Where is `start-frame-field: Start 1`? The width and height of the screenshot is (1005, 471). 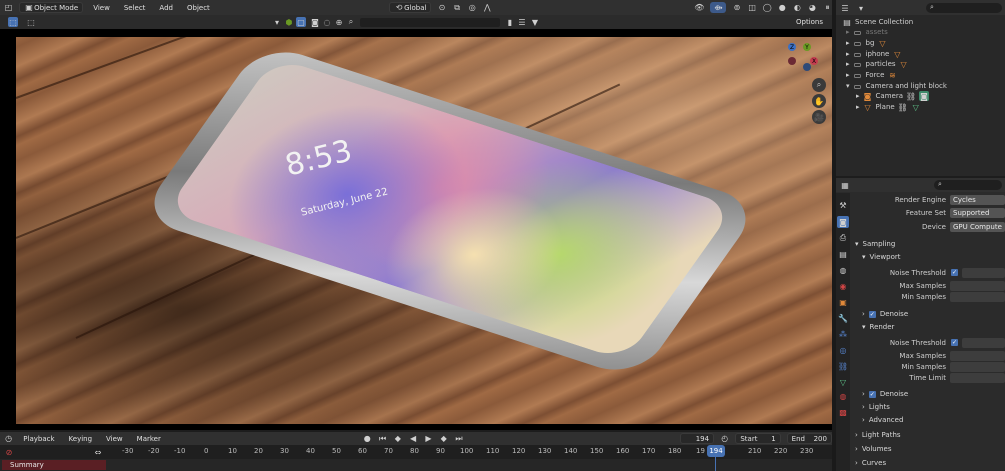
start-frame-field: Start 1 is located at coordinates (758, 438).